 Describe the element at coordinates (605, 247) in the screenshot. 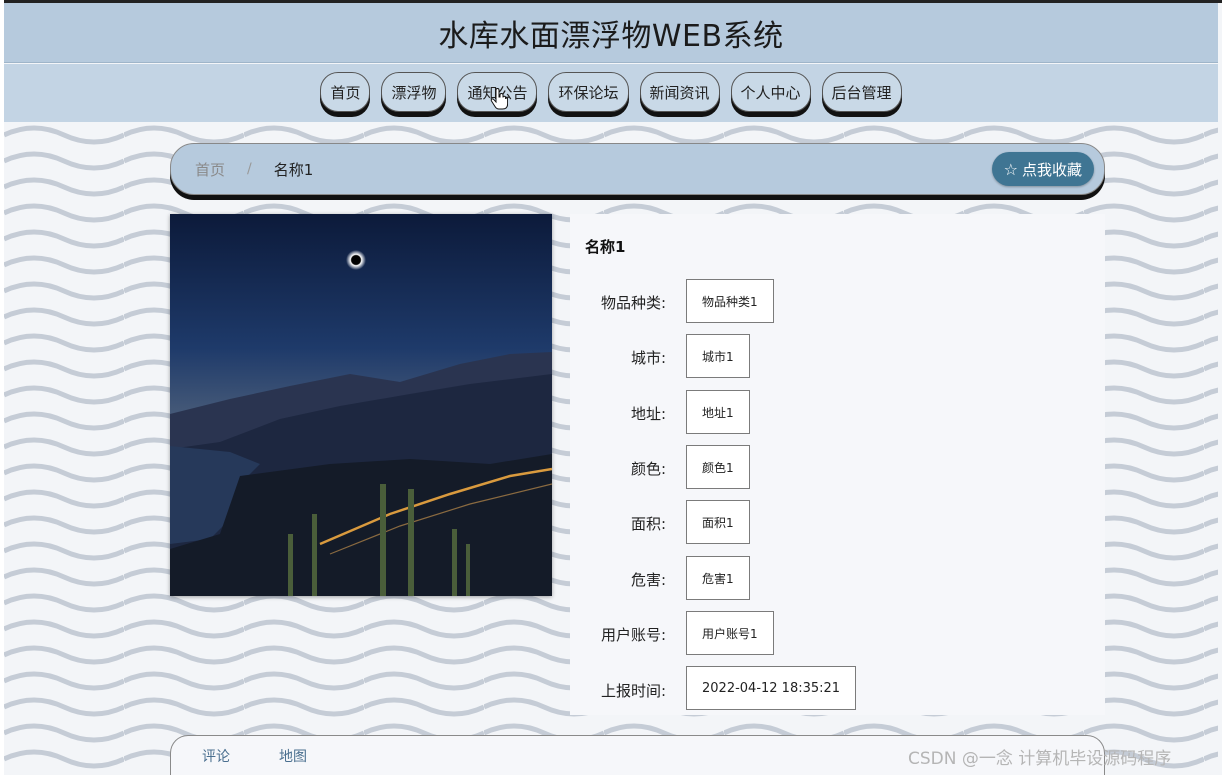

I see `item-title: 名称1` at that location.